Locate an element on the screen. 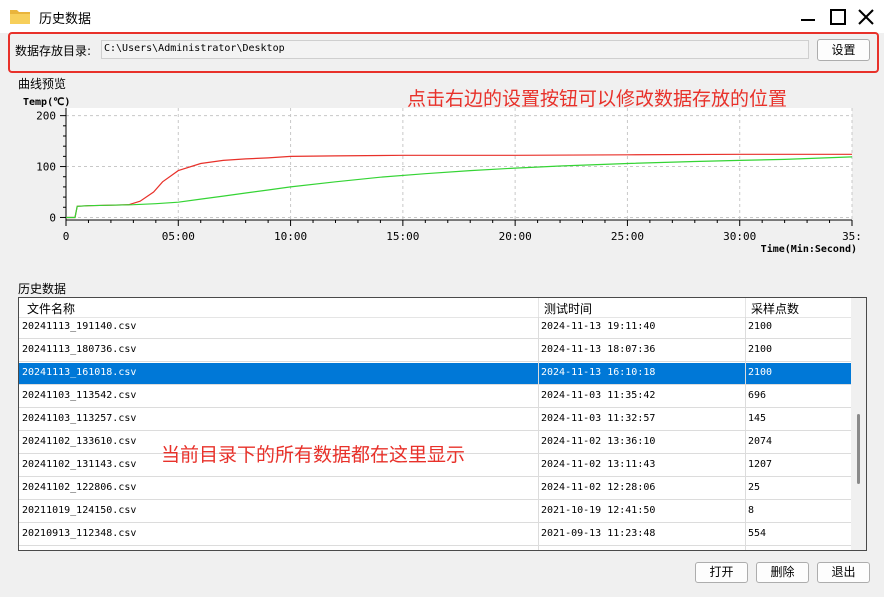 The width and height of the screenshot is (884, 597). x-axis-label: Time(Min:Second) is located at coordinates (809, 249).